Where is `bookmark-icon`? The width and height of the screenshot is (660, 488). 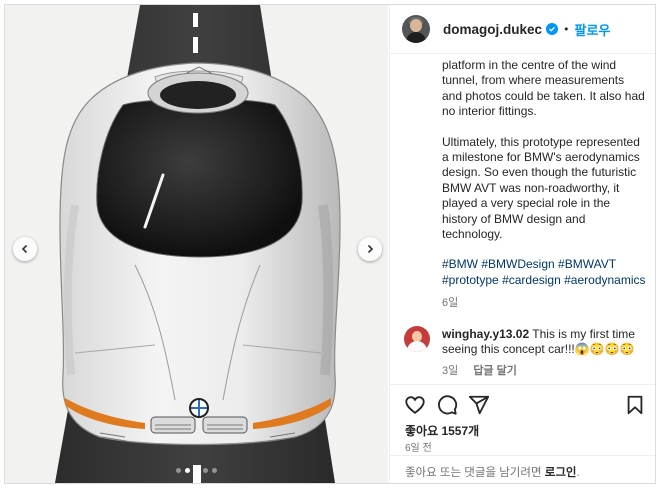
bookmark-icon is located at coordinates (635, 405).